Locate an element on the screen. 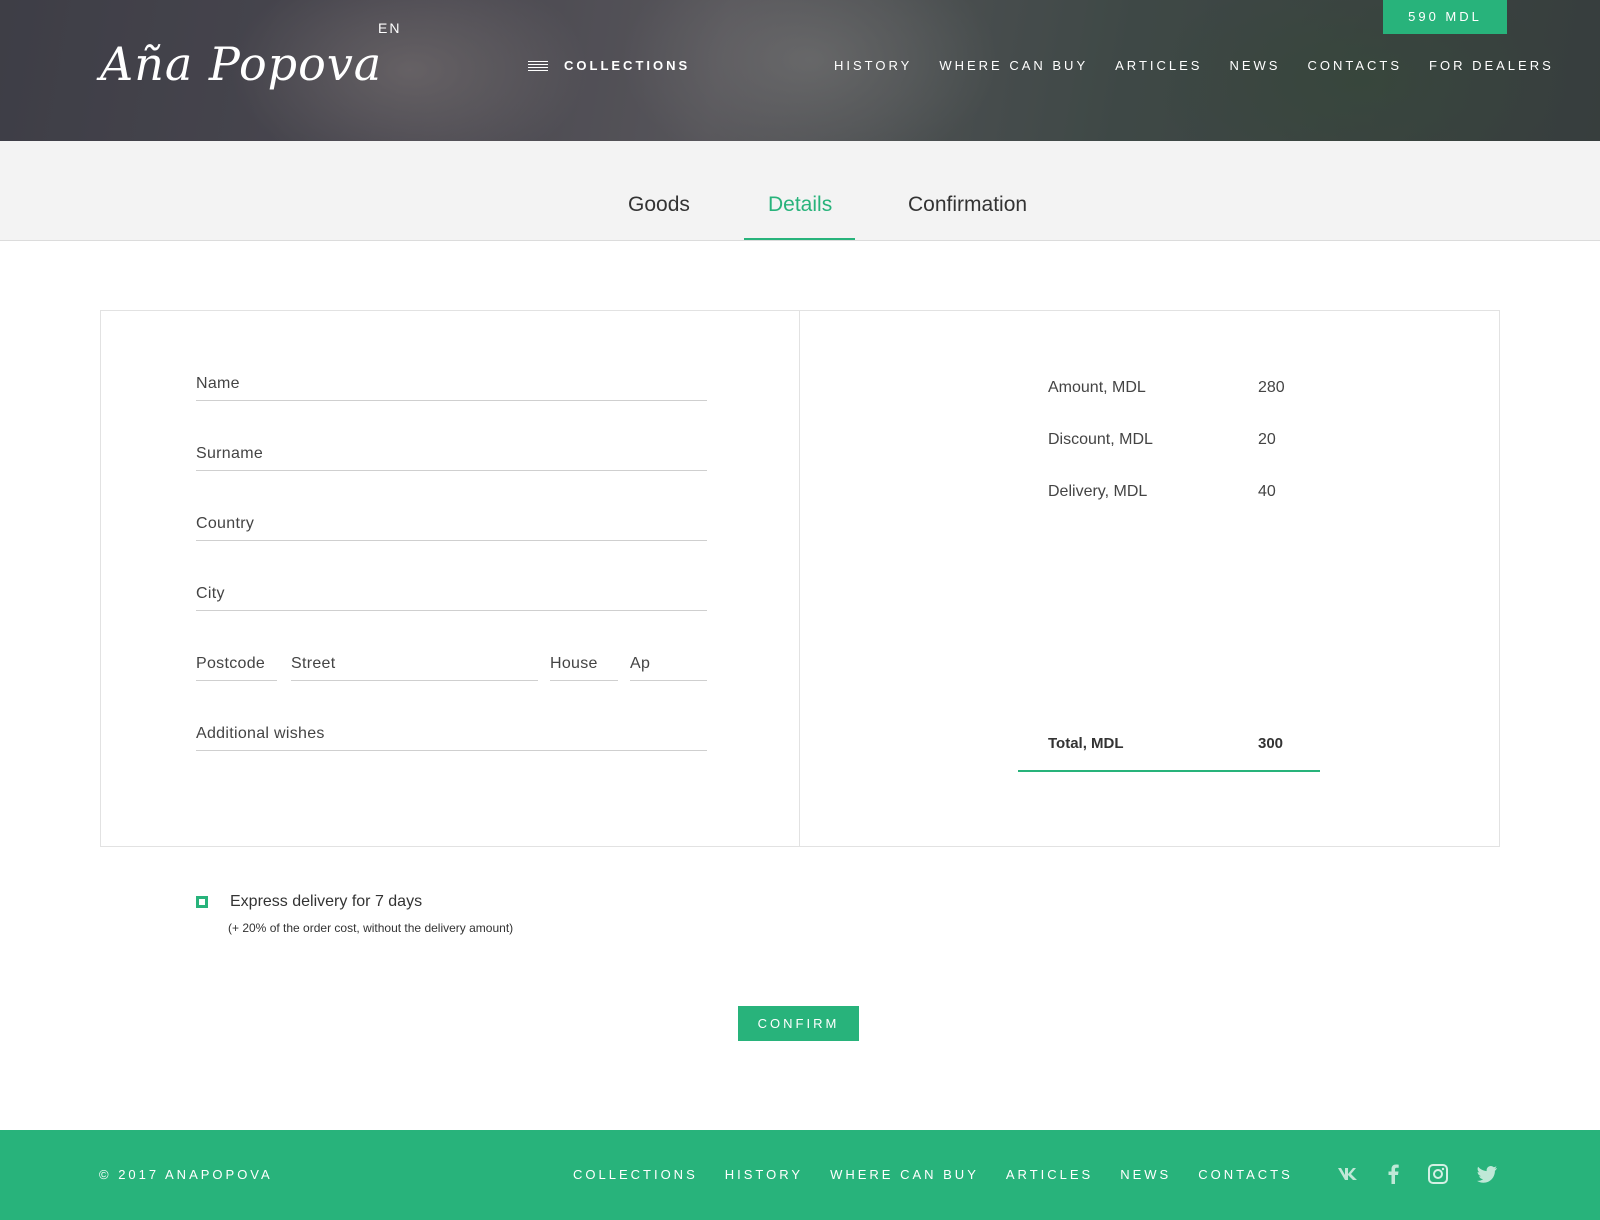 This screenshot has height=1220, width=1600. footer-nav-news: NEWS is located at coordinates (1145, 1174).